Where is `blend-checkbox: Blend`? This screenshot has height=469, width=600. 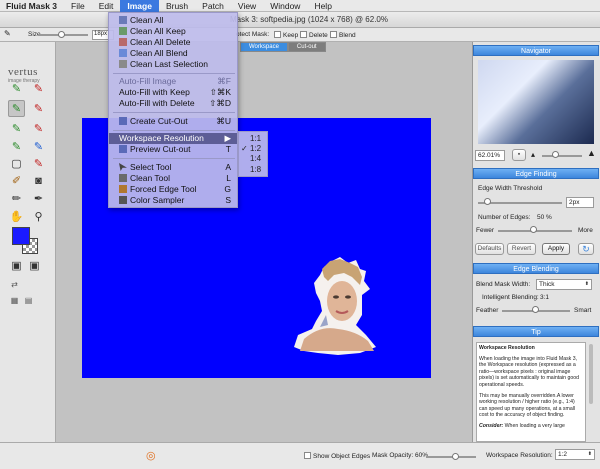
blend-checkbox: Blend is located at coordinates (343, 35).